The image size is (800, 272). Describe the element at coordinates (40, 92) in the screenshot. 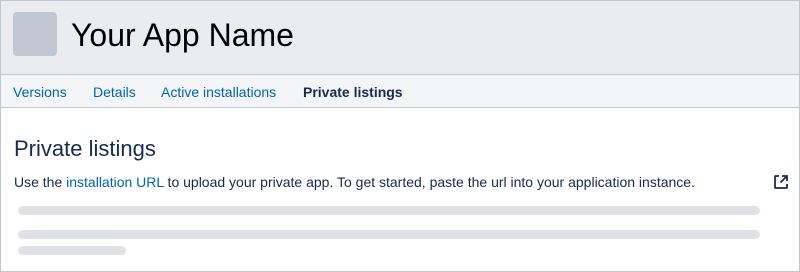

I see `tab-versions: Versions` at that location.